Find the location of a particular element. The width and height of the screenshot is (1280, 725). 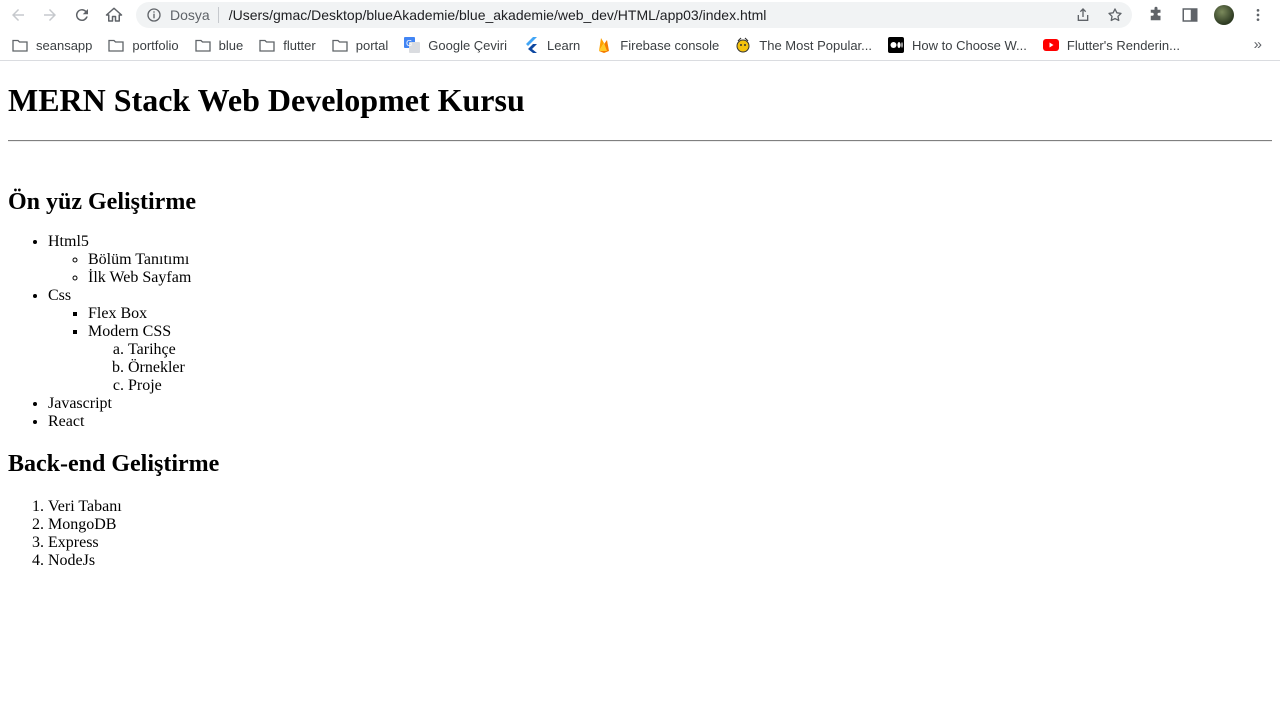

list-item: Proje is located at coordinates (700, 386).